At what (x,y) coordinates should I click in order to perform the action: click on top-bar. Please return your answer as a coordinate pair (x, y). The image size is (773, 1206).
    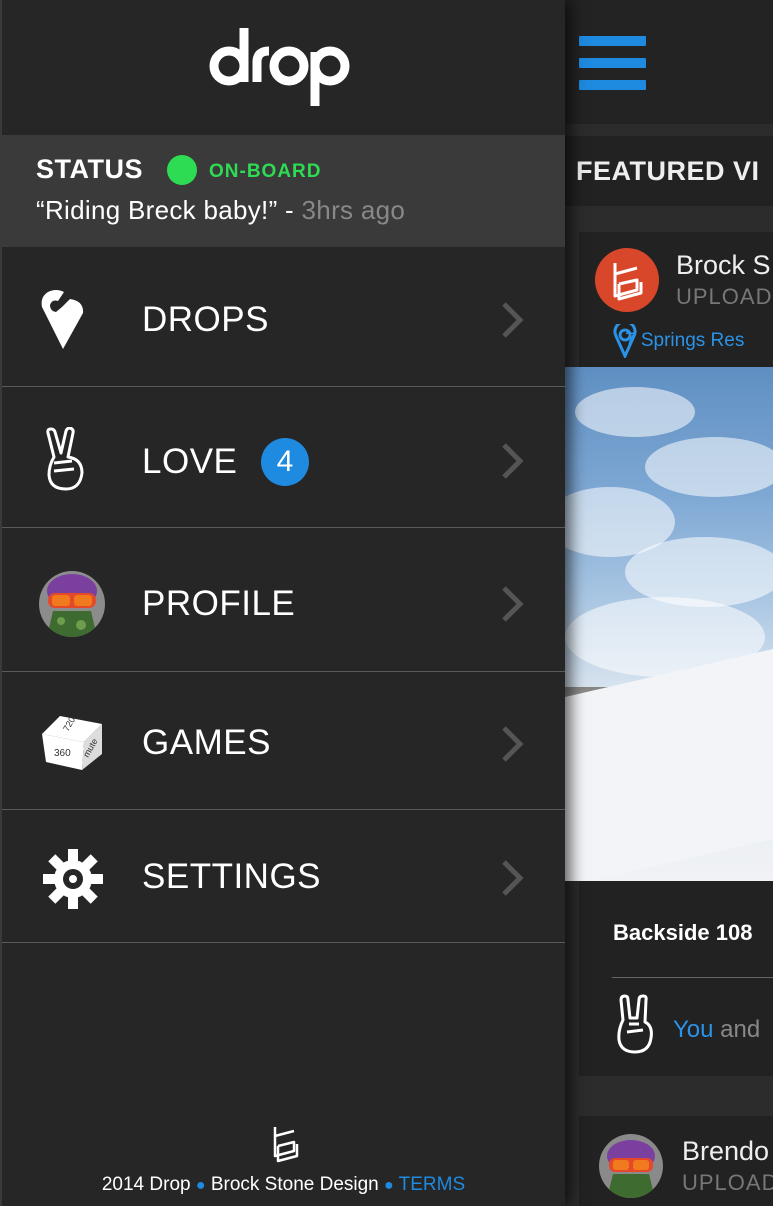
    Looking at the image, I should click on (669, 62).